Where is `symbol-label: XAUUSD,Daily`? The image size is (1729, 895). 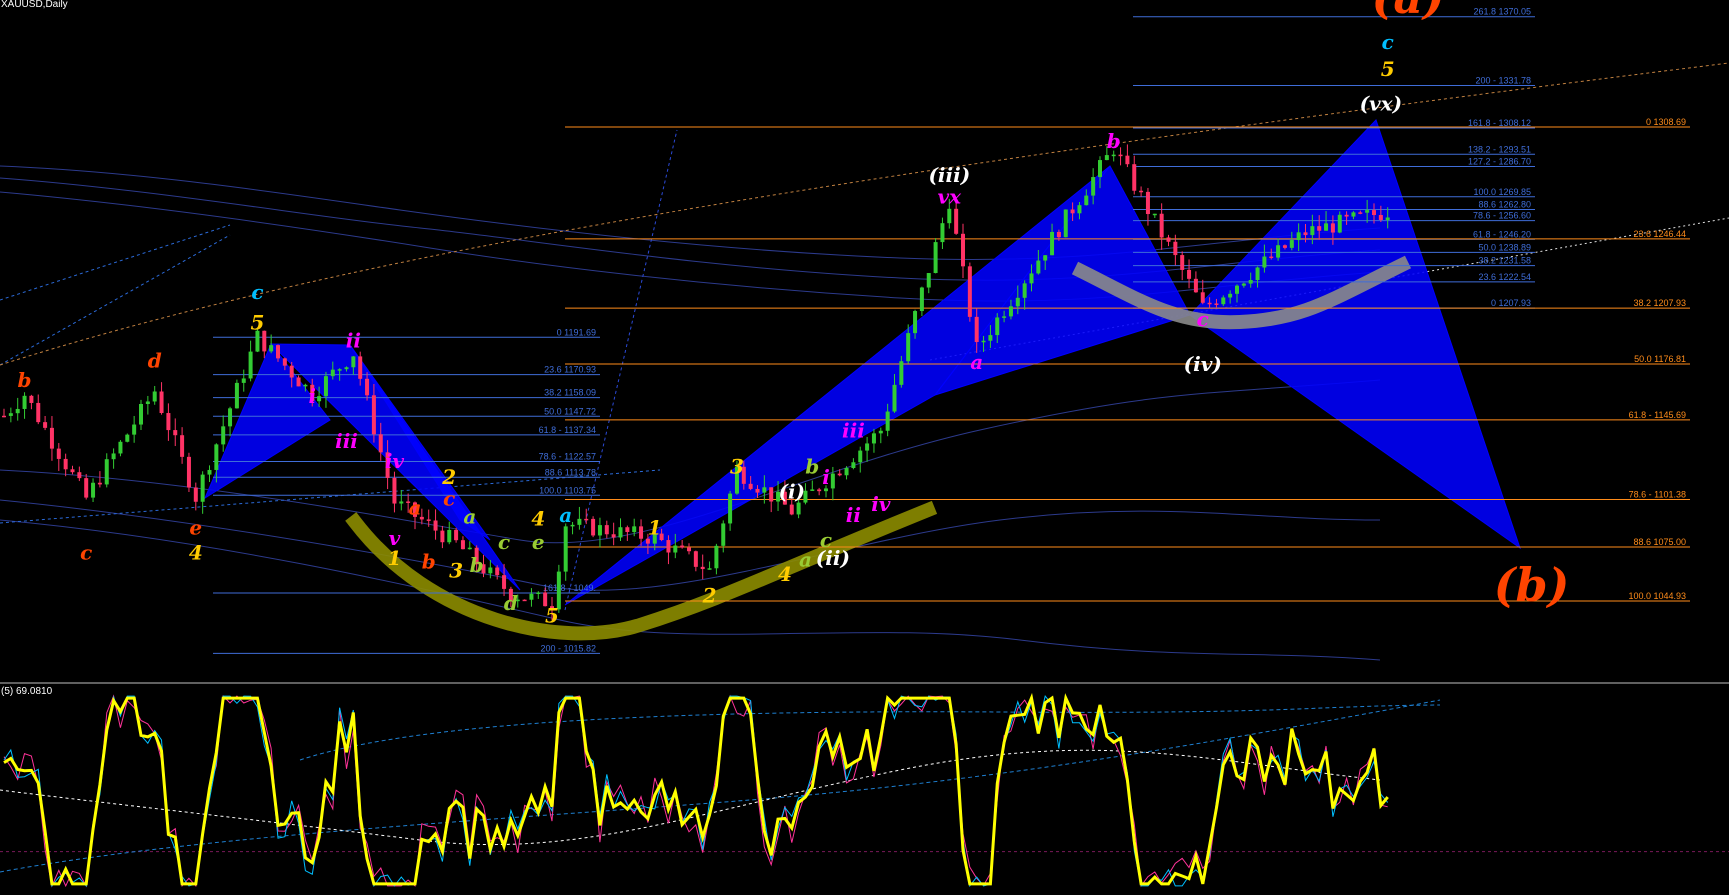
symbol-label: XAUUSD,Daily is located at coordinates (34, 5).